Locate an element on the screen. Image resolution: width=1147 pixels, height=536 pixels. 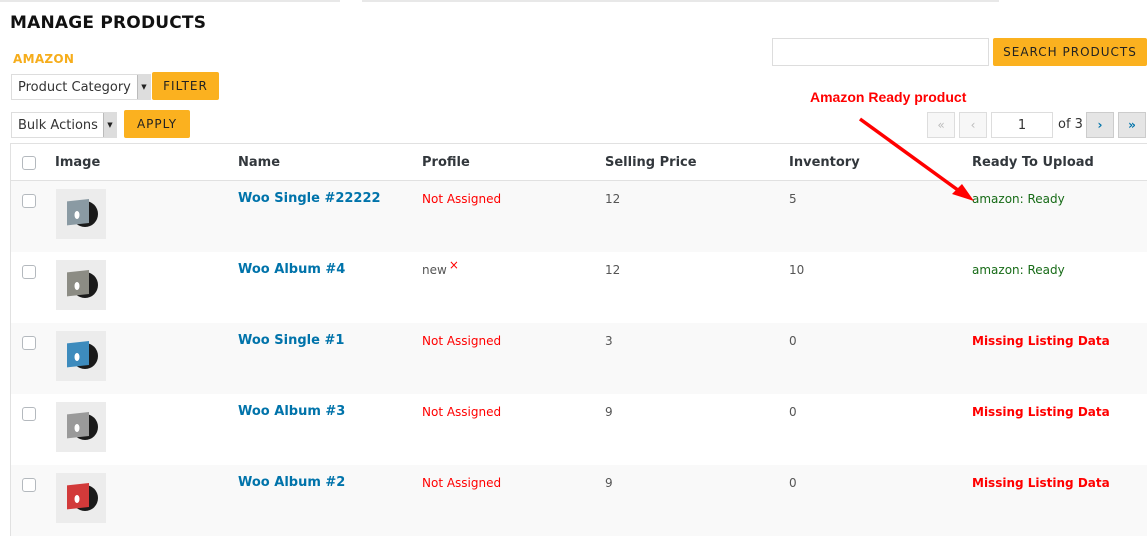
column-header-ready-to-upload: Ready To Upload is located at coordinates (1033, 162).